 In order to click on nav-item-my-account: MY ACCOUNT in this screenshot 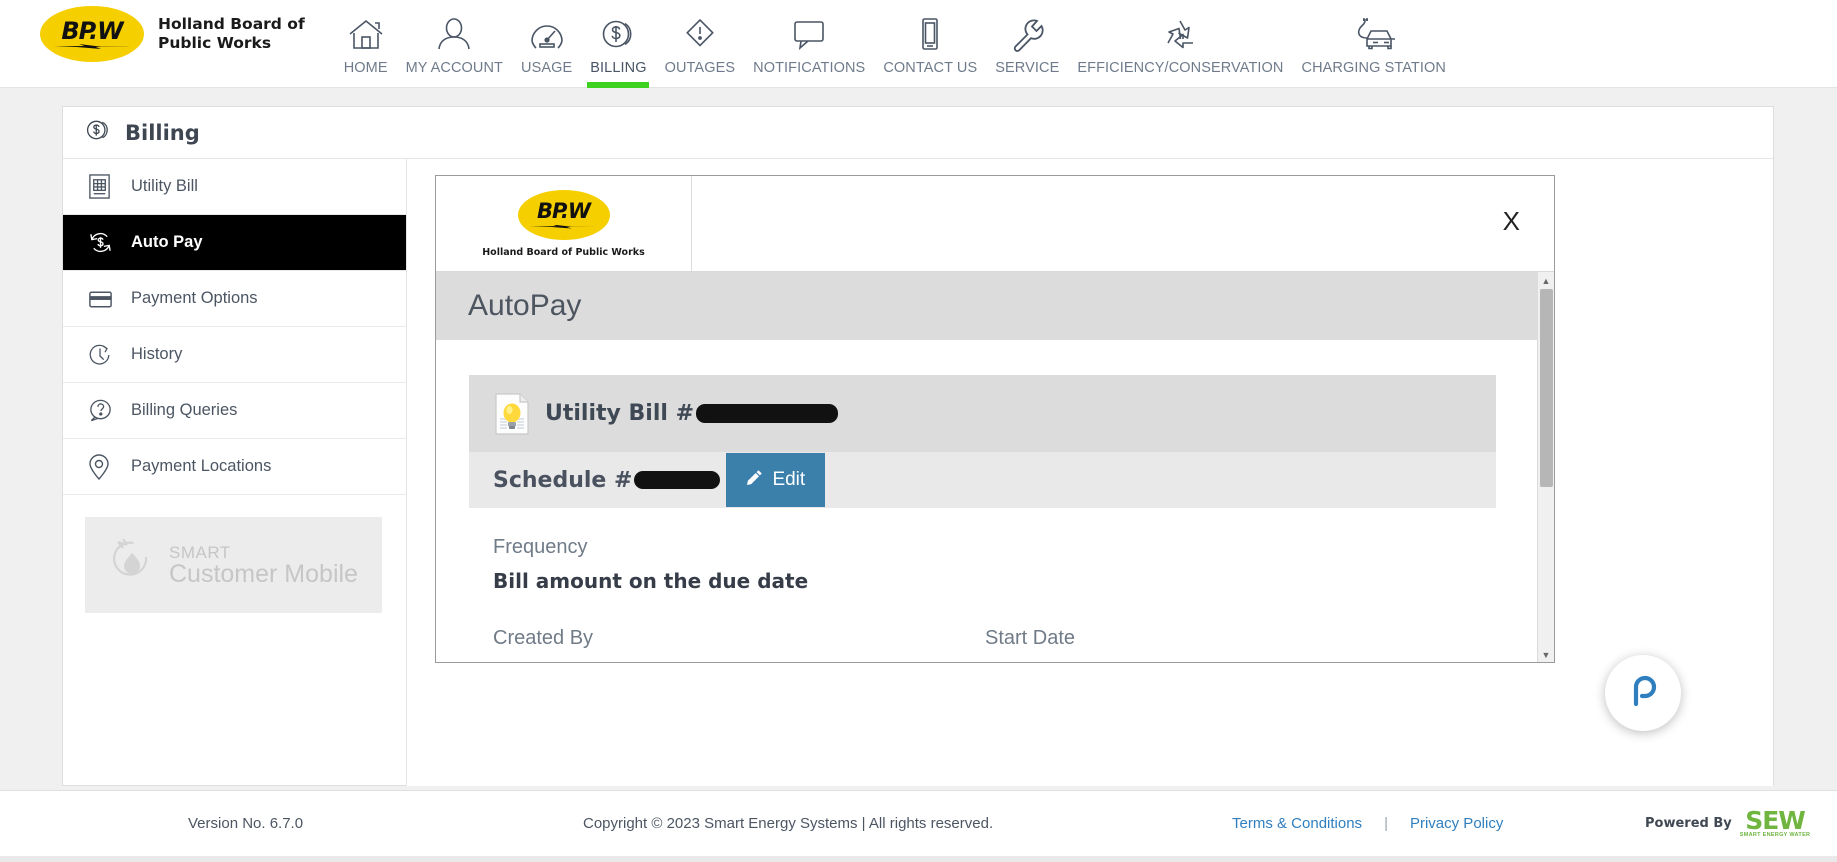, I will do `click(454, 44)`.